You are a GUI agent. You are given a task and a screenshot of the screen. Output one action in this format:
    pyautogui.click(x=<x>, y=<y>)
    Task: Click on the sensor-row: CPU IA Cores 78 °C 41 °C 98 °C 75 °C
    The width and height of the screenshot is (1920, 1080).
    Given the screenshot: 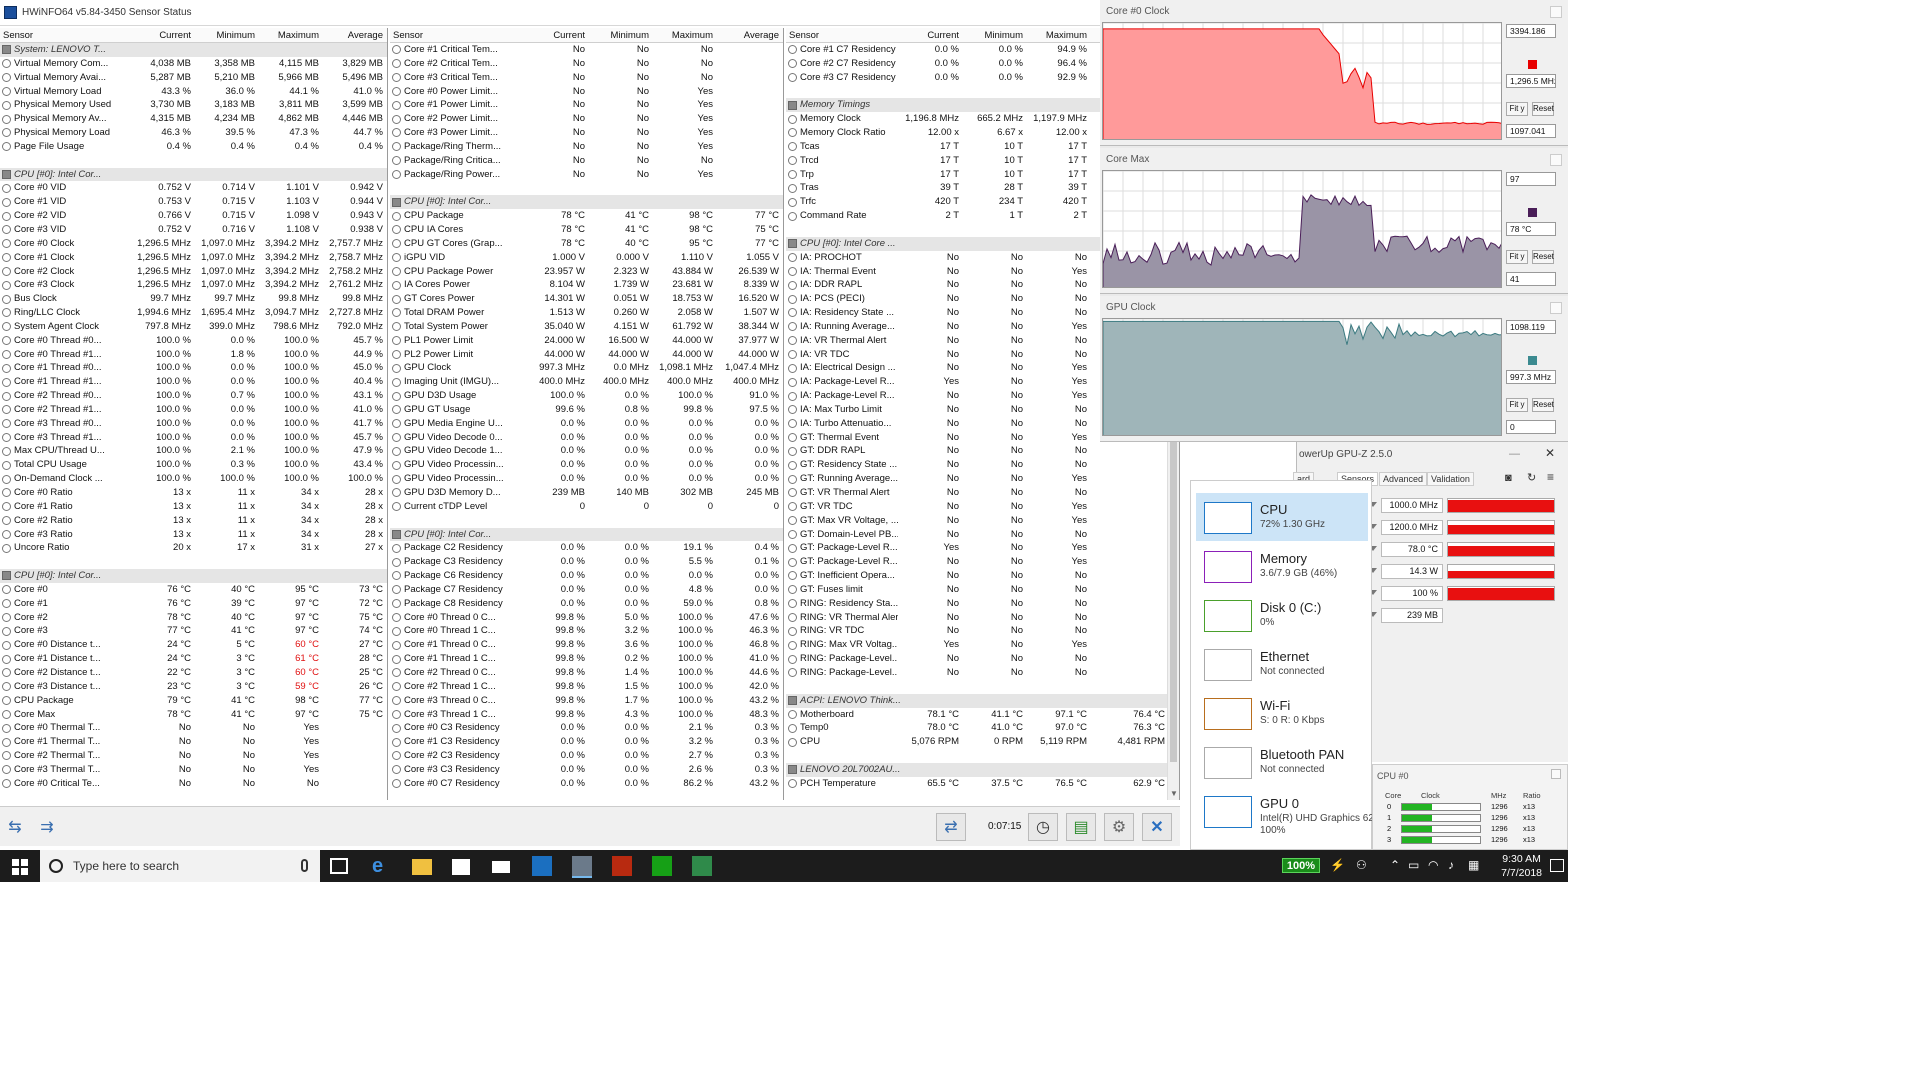 What is the action you would take?
    pyautogui.click(x=586, y=230)
    